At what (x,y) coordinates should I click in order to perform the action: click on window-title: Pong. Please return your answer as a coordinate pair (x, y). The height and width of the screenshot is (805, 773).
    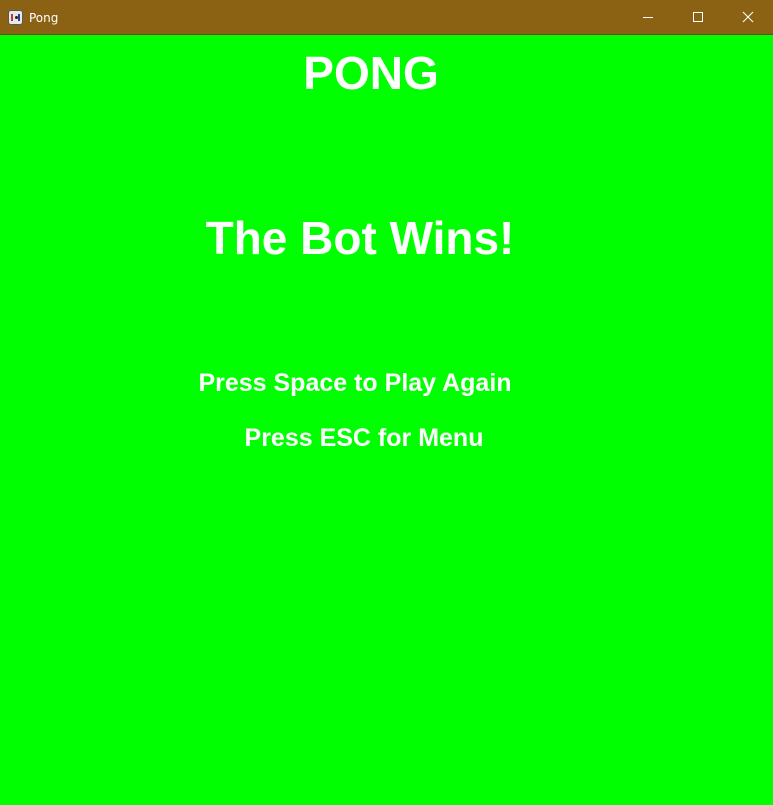
    Looking at the image, I should click on (44, 18).